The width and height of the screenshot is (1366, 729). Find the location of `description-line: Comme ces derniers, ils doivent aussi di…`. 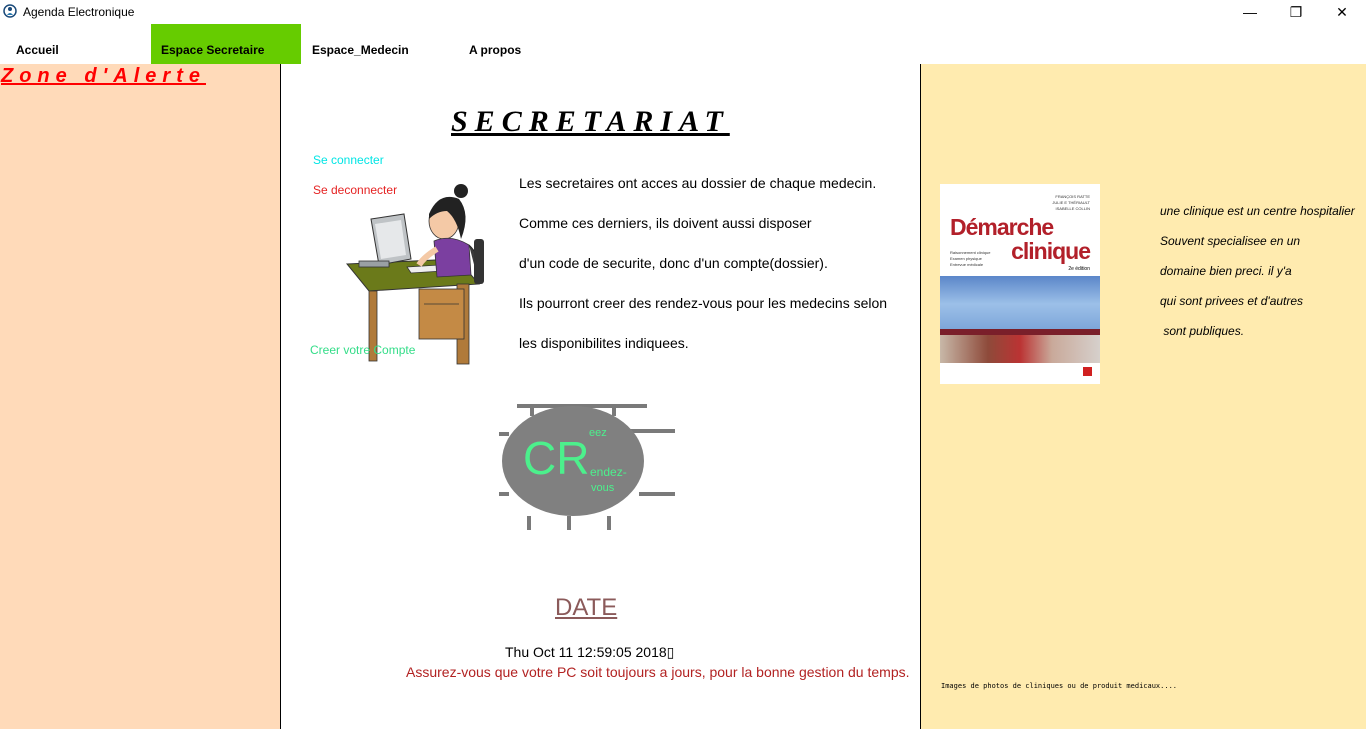

description-line: Comme ces derniers, ils doivent aussi di… is located at coordinates (665, 223).